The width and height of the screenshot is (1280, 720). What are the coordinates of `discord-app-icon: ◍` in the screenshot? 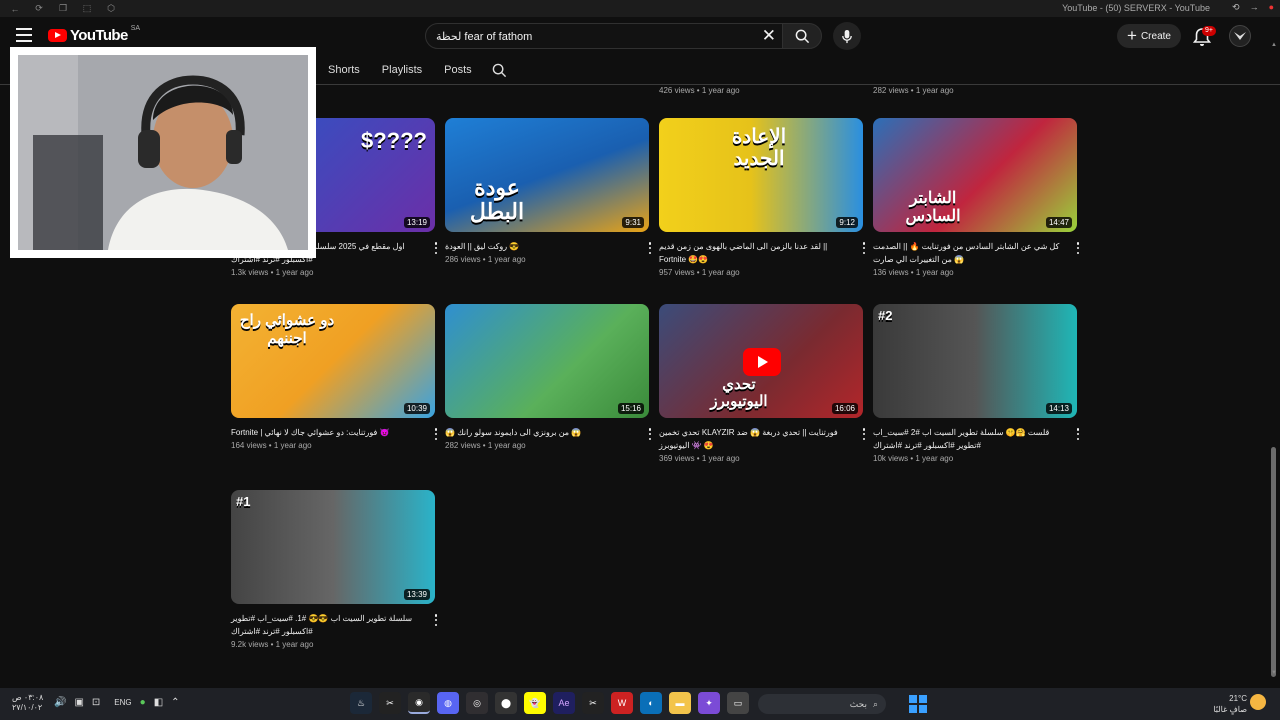 It's located at (448, 703).